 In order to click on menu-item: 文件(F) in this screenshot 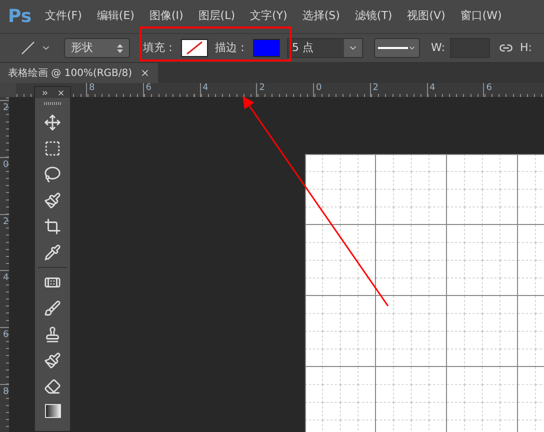, I will do `click(63, 16)`.